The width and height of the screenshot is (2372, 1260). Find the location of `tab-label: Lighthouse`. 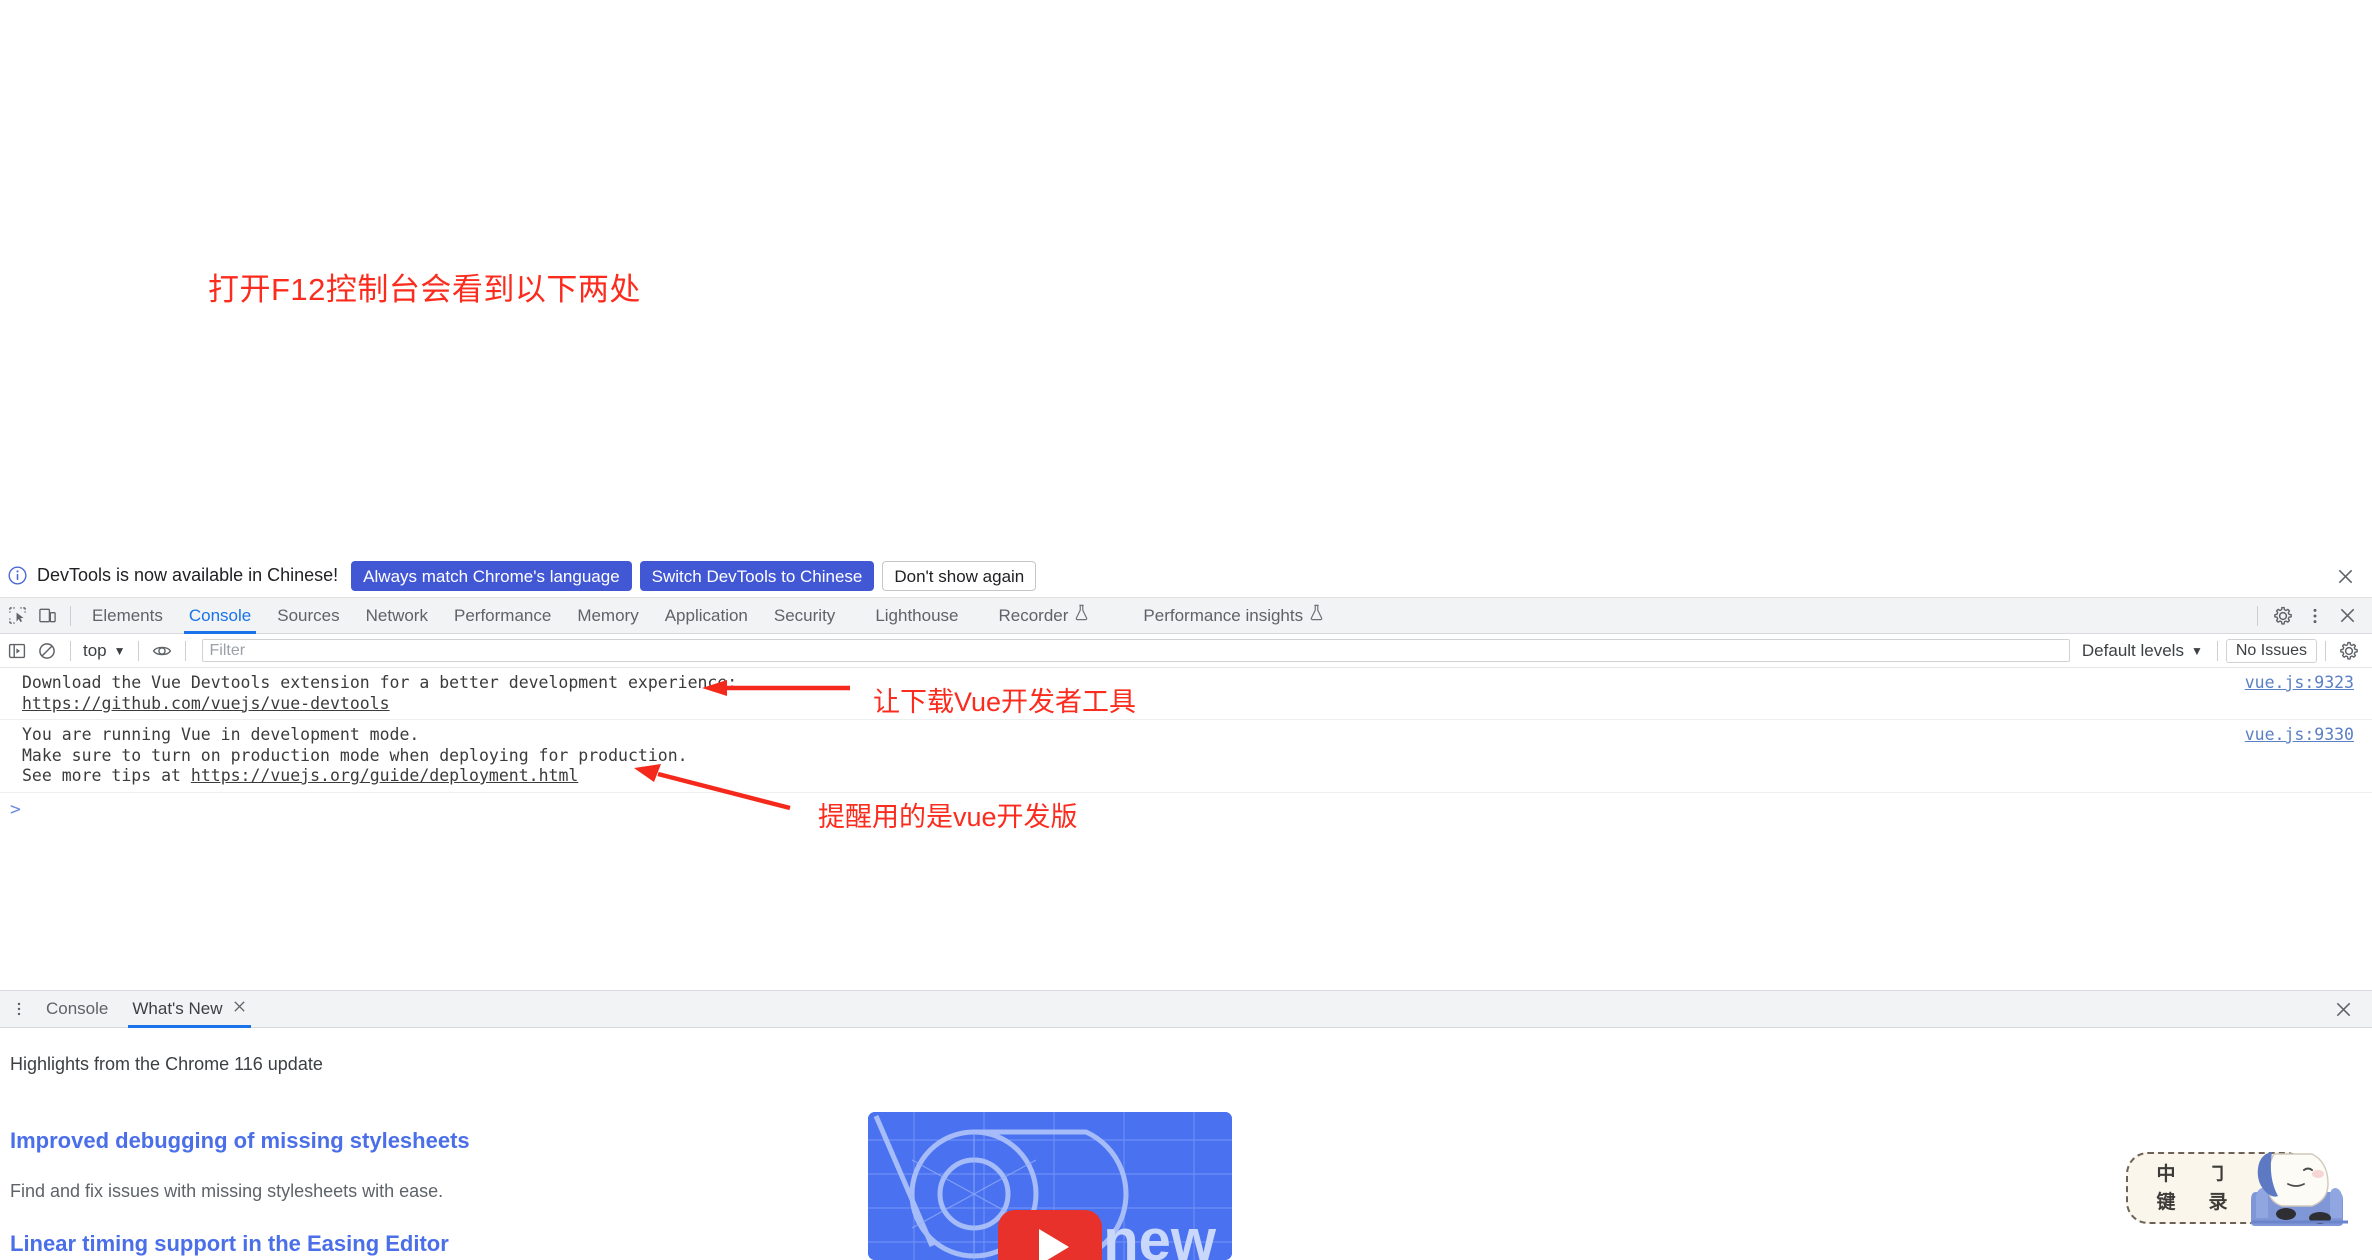

tab-label: Lighthouse is located at coordinates (917, 615).